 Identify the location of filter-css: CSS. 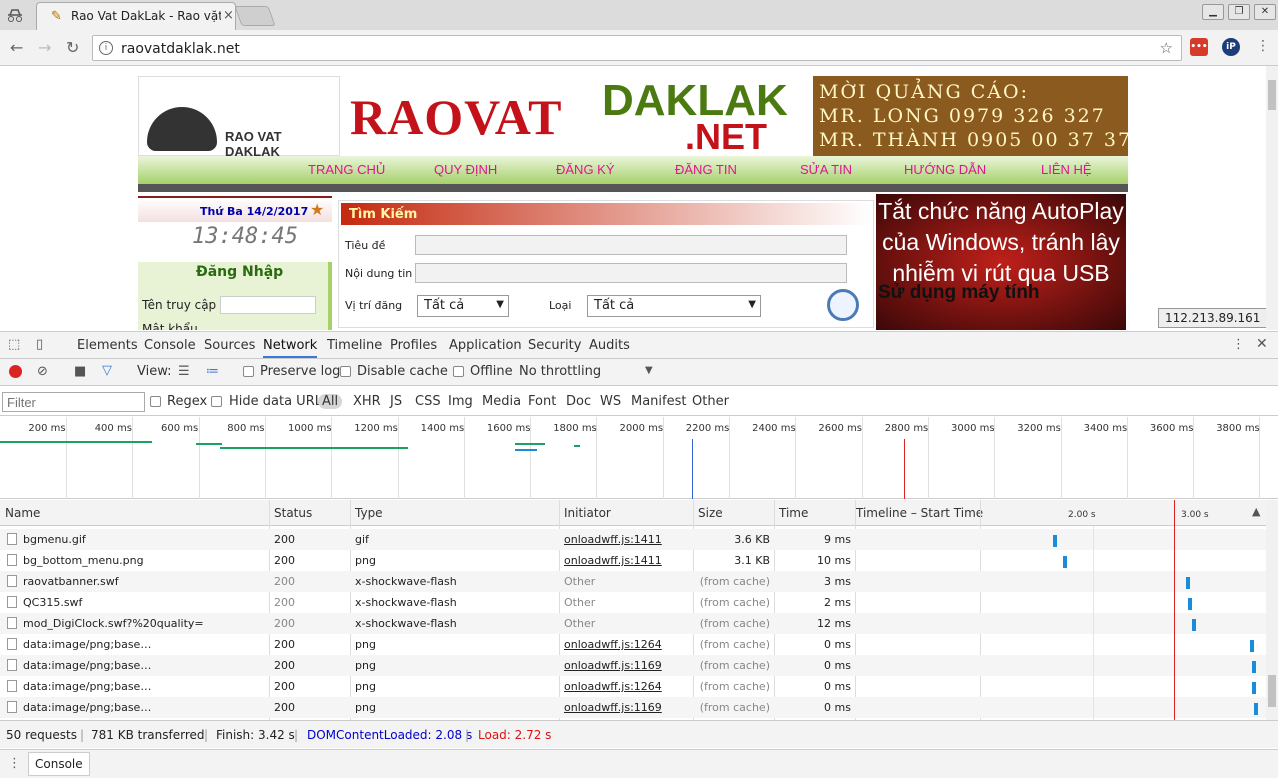
(428, 401).